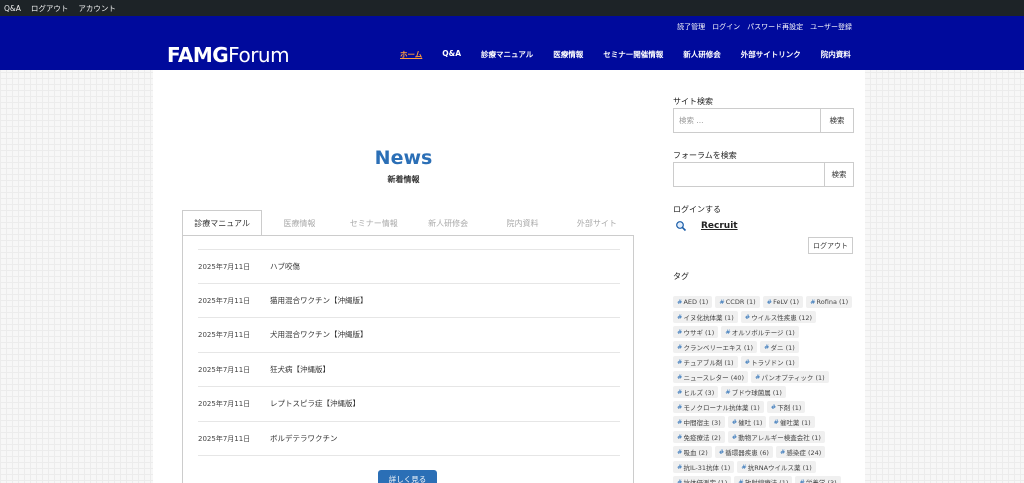  Describe the element at coordinates (228, 55) in the screenshot. I see `site-logo: FAMGForum` at that location.